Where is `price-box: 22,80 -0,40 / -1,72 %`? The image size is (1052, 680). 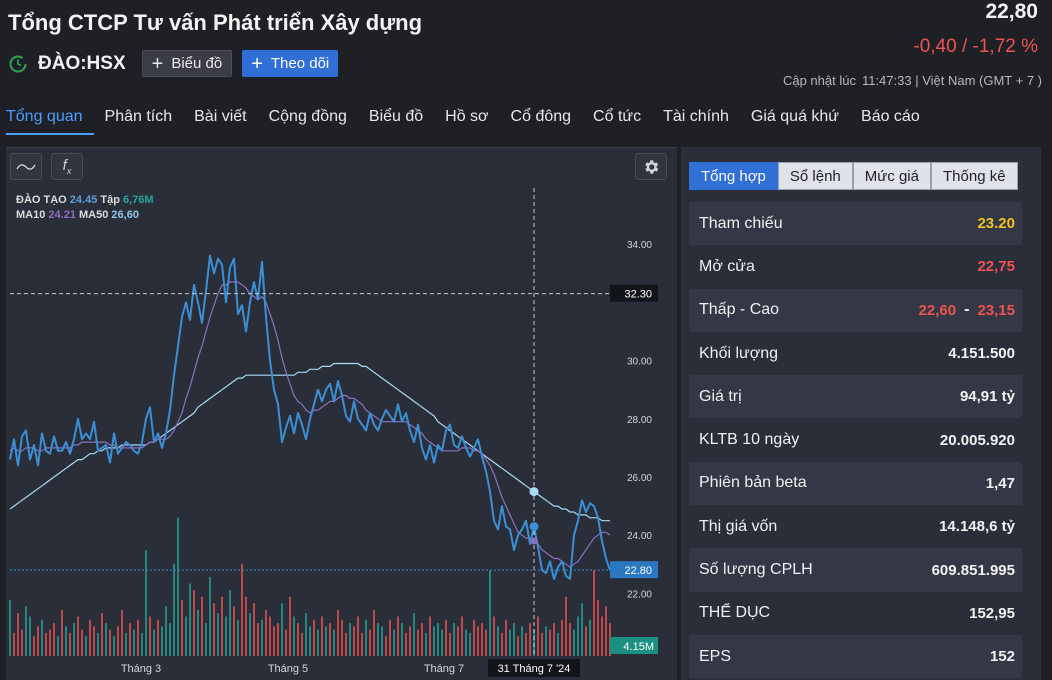 price-box: 22,80 -0,40 / -1,72 % is located at coordinates (975, 29).